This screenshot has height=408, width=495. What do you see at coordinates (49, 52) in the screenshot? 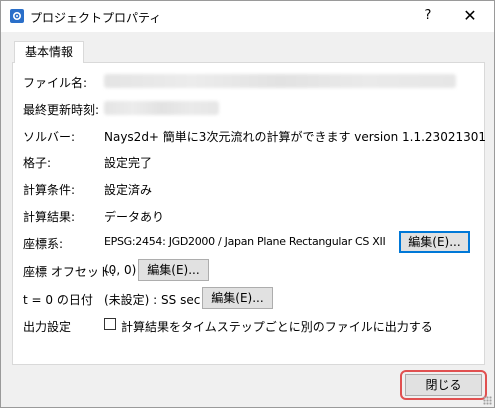
I see `tab-basic-info: 基本情報` at bounding box center [49, 52].